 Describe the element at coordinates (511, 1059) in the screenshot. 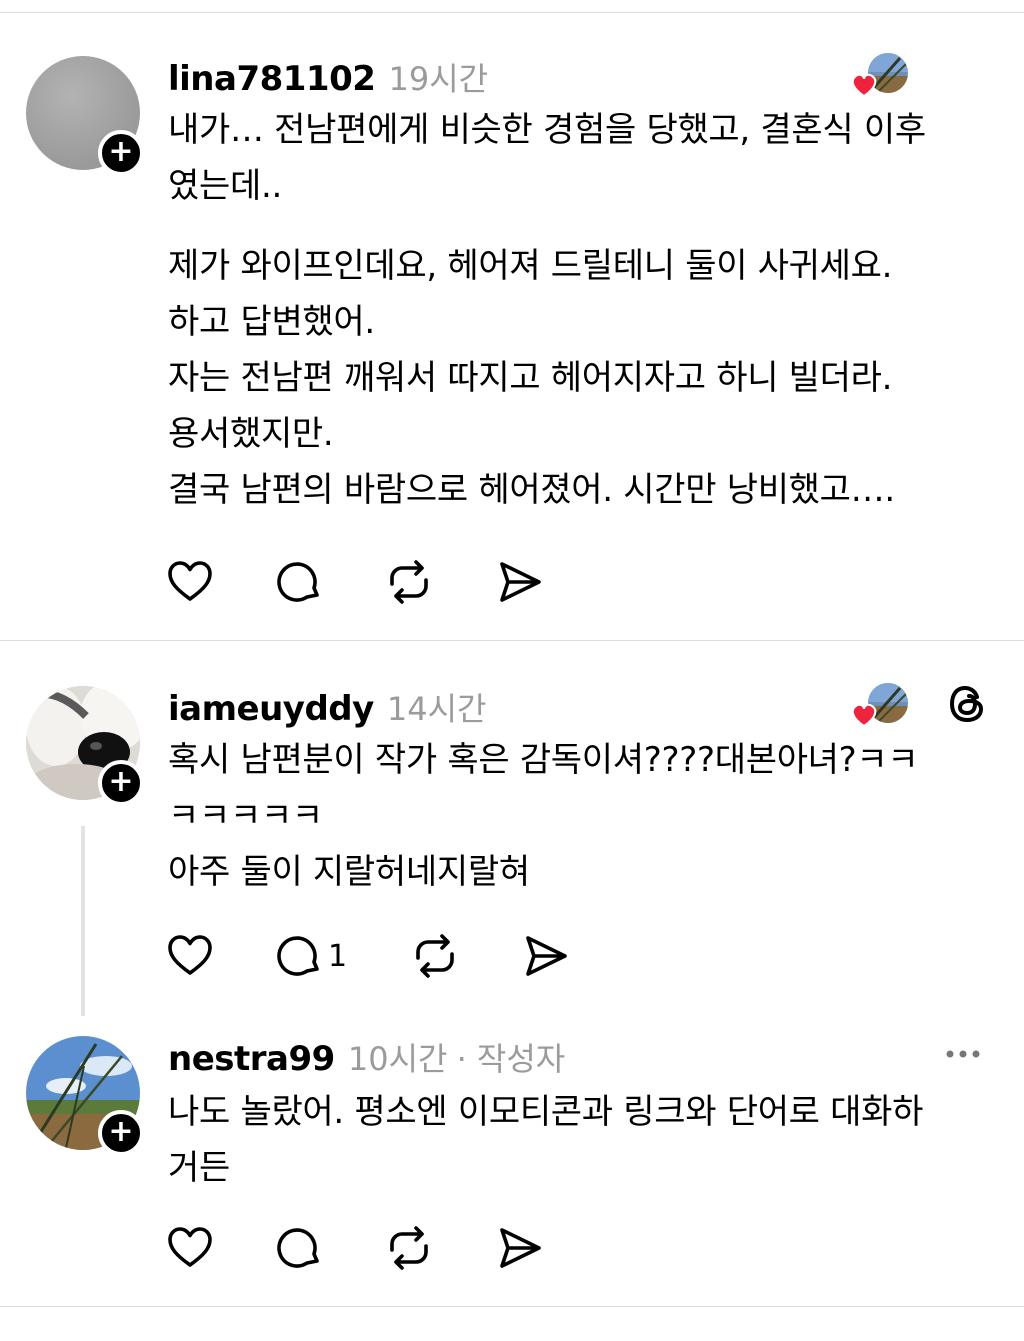

I see `author-tag: · 작성자` at that location.